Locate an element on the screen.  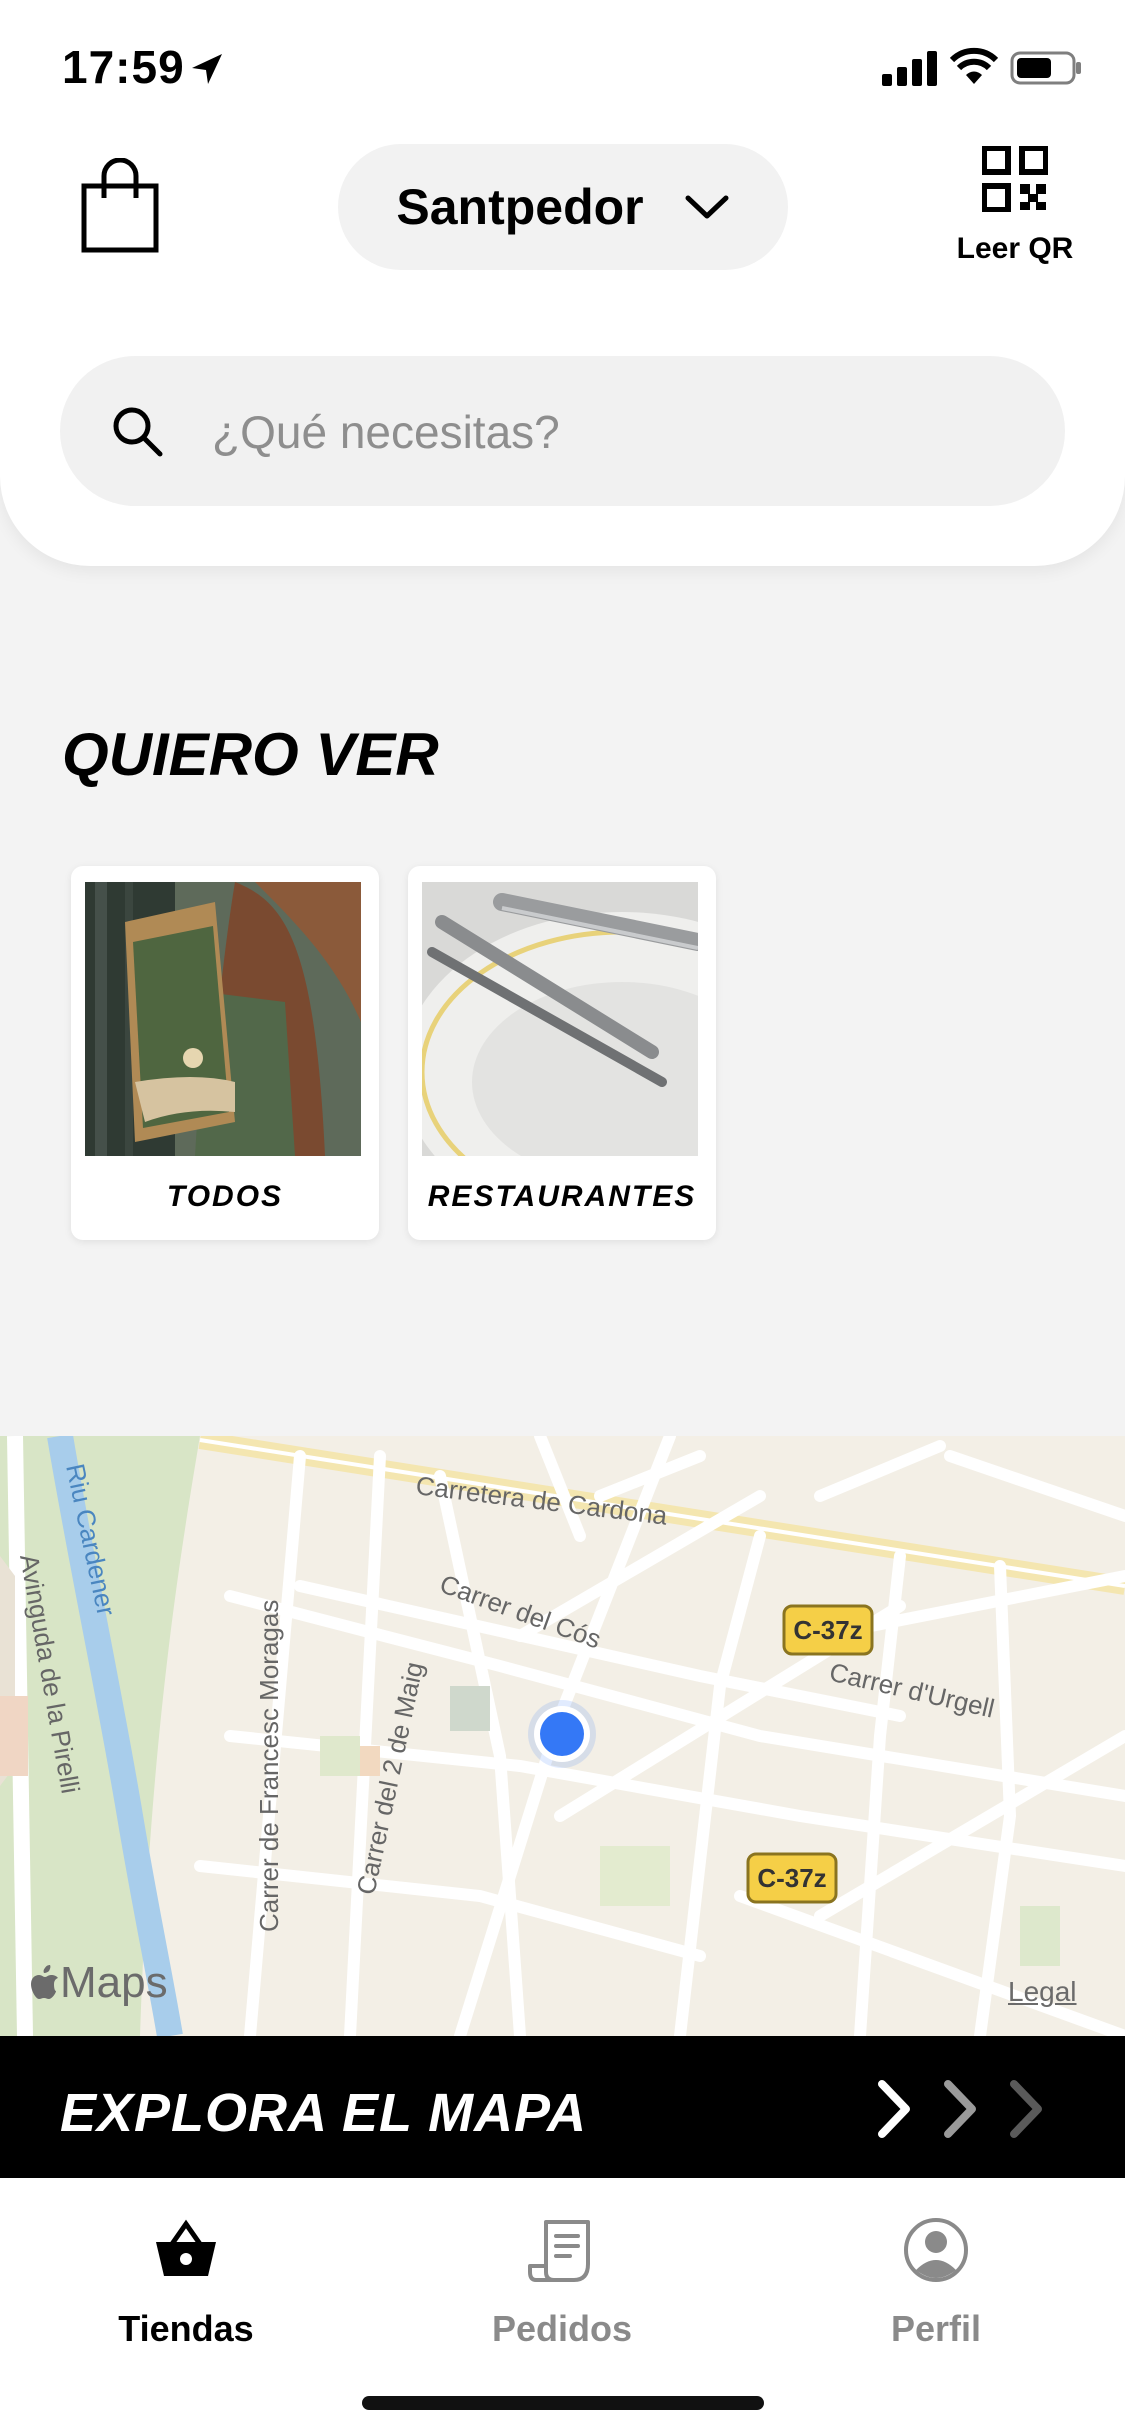
street-label-moragas: Carrer de Francesc Moragas is located at coordinates (269, 1766).